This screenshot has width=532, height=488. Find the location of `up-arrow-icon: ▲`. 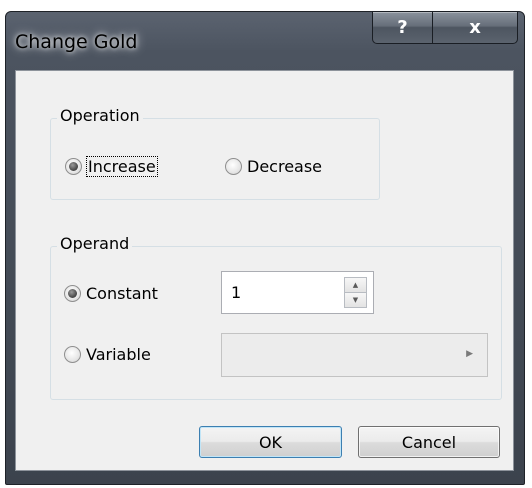

up-arrow-icon: ▲ is located at coordinates (355, 284).